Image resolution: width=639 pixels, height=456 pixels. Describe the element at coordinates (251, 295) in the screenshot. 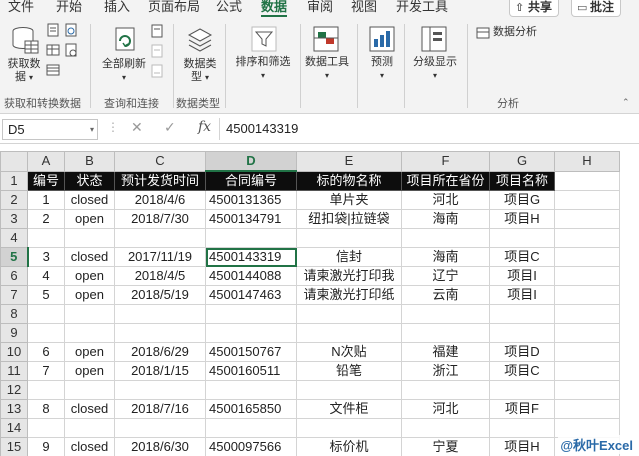

I see `cell: 4500147463` at that location.